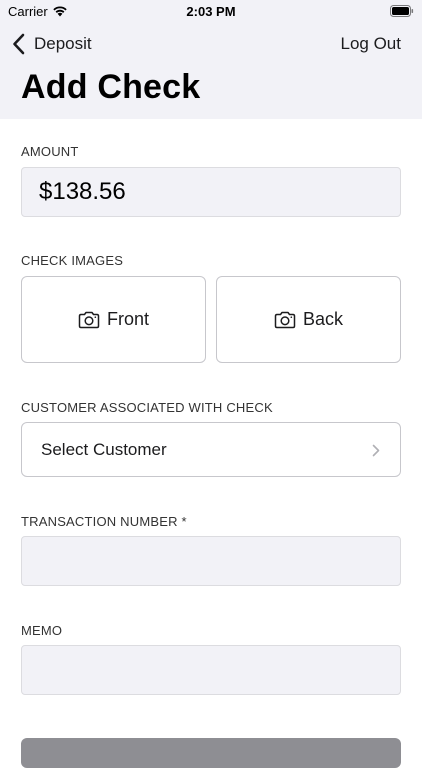 Image resolution: width=422 pixels, height=768 pixels. I want to click on status-time: 2:03 PM, so click(211, 11).